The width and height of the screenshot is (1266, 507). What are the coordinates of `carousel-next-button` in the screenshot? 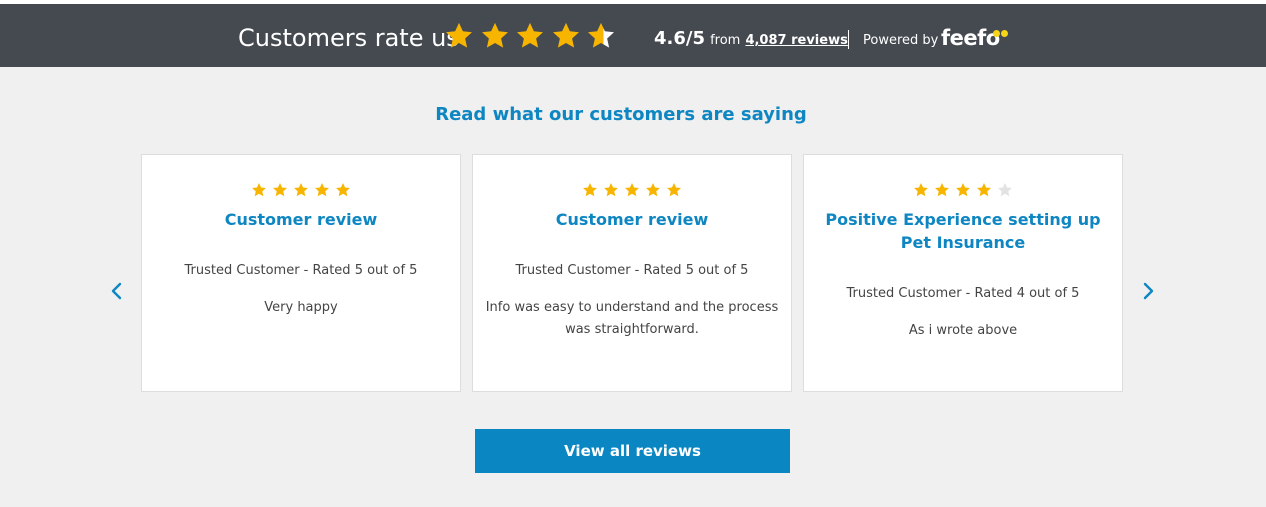 It's located at (1148, 291).